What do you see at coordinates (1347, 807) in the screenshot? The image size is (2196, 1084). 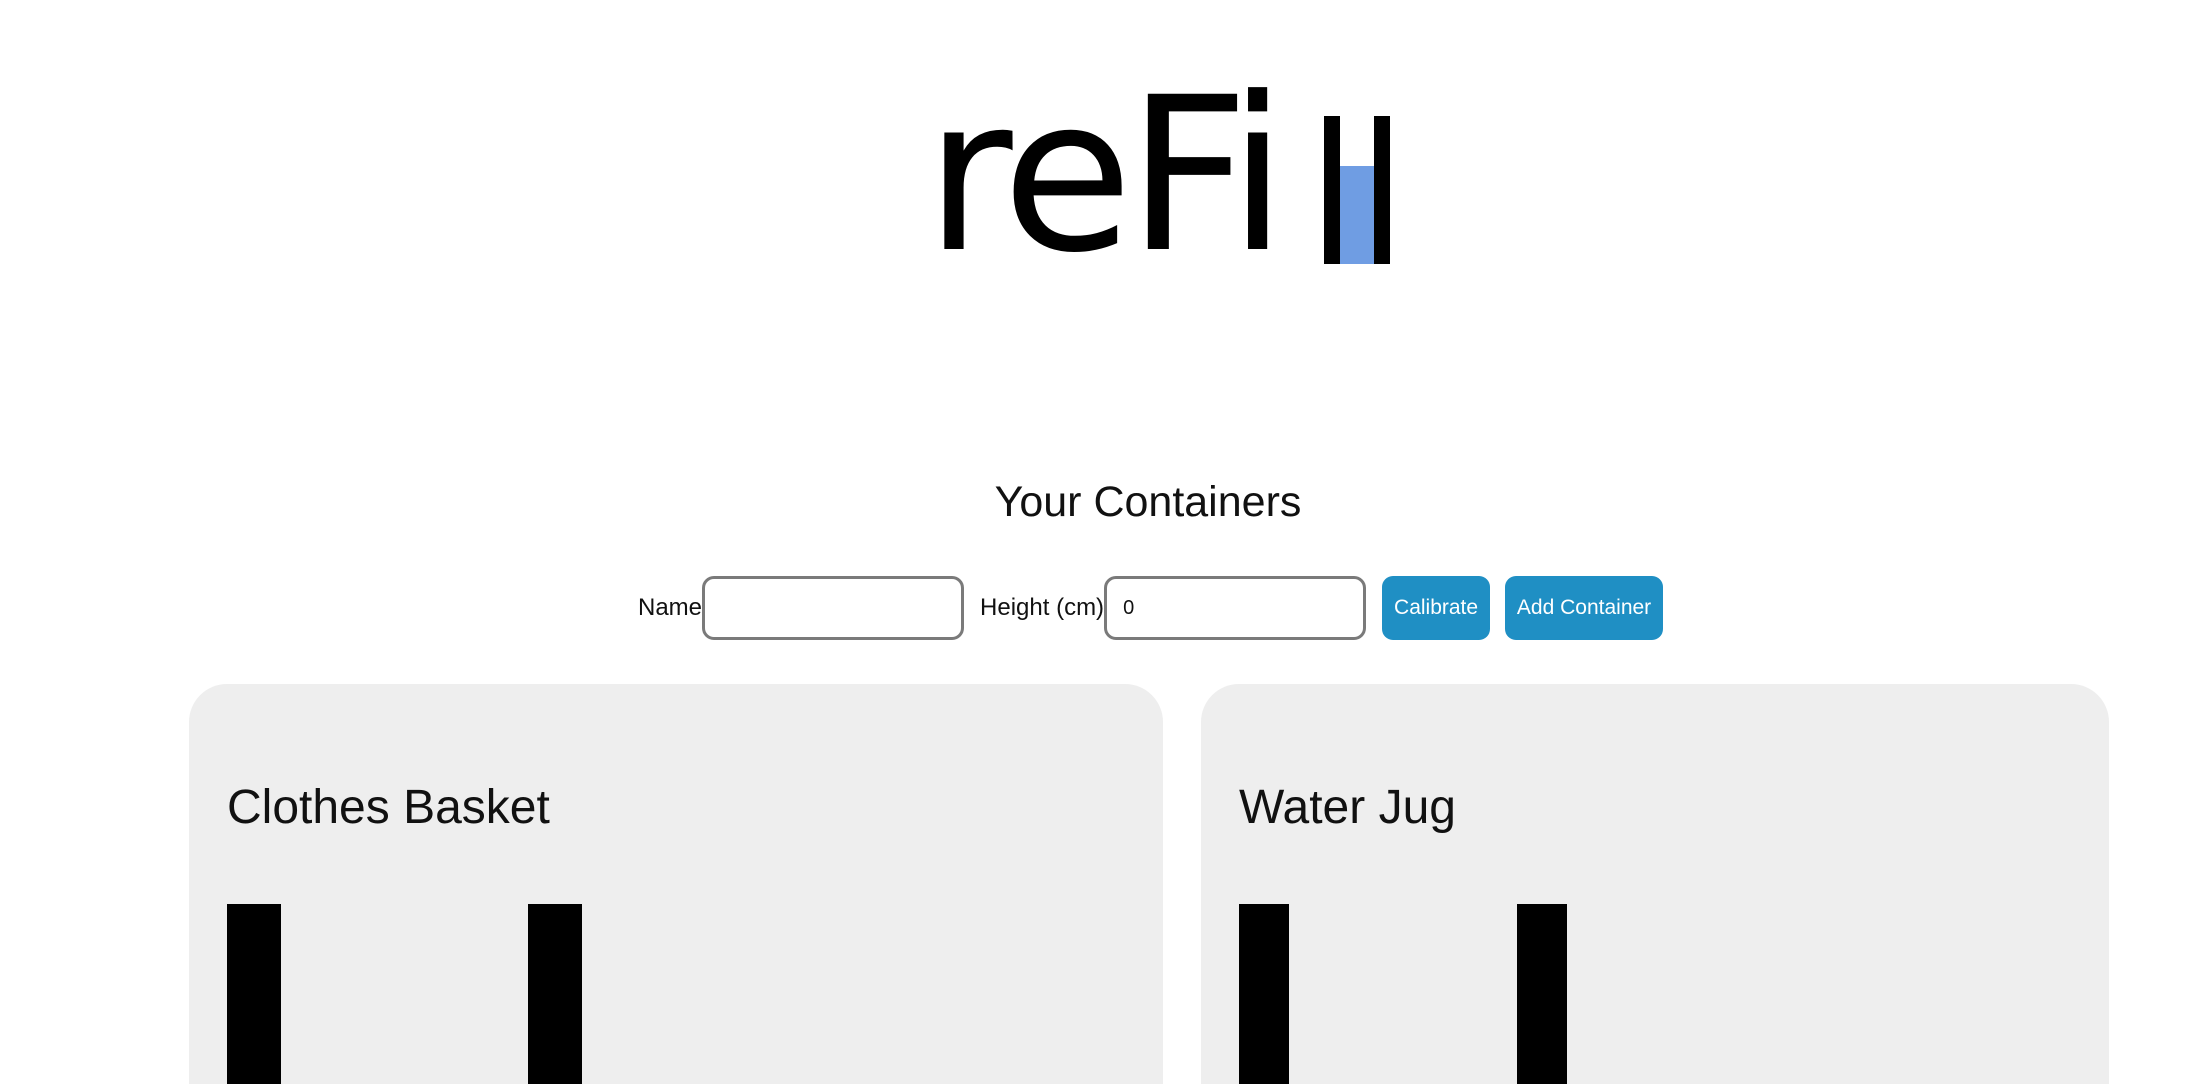 I see `container-name: Water Jug` at bounding box center [1347, 807].